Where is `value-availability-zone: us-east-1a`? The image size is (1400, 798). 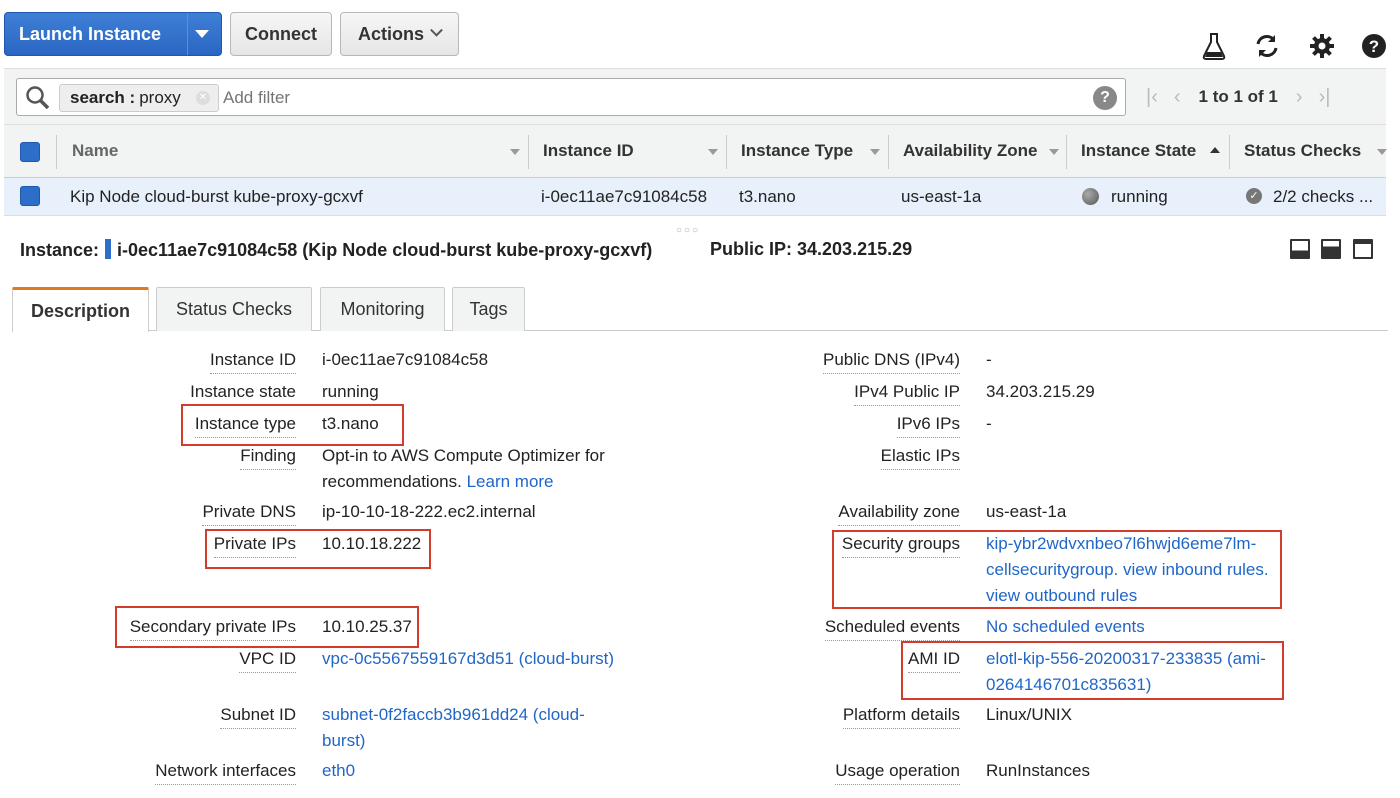
value-availability-zone: us-east-1a is located at coordinates (1026, 511).